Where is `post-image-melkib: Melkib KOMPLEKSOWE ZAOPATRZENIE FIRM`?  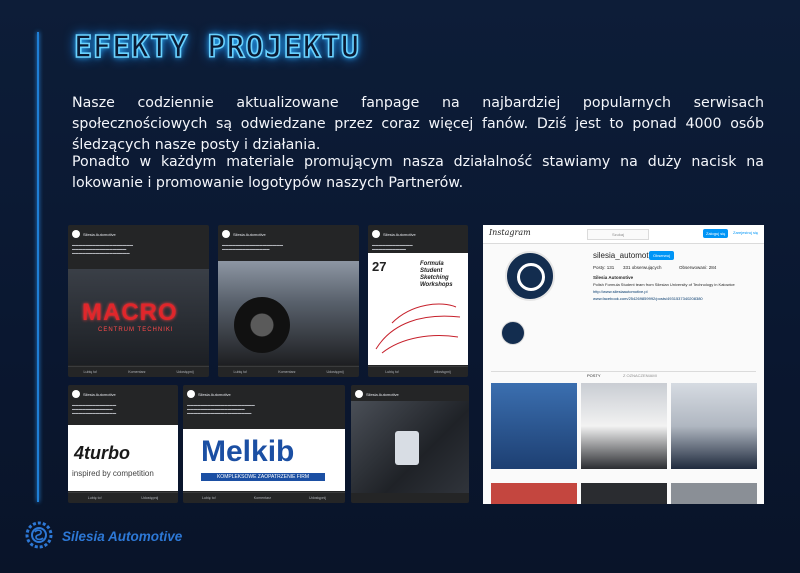 post-image-melkib: Melkib KOMPLEKSOWE ZAOPATRZENIE FIRM is located at coordinates (264, 460).